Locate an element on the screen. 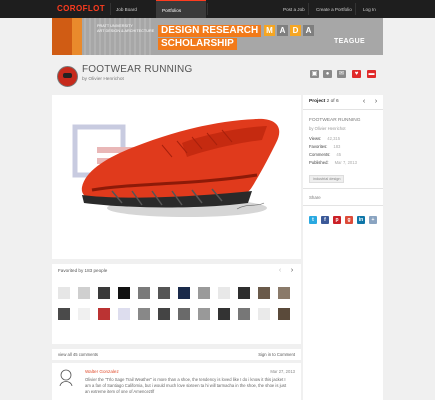  page-title: FOOTWEAR RUNNING is located at coordinates (137, 69).